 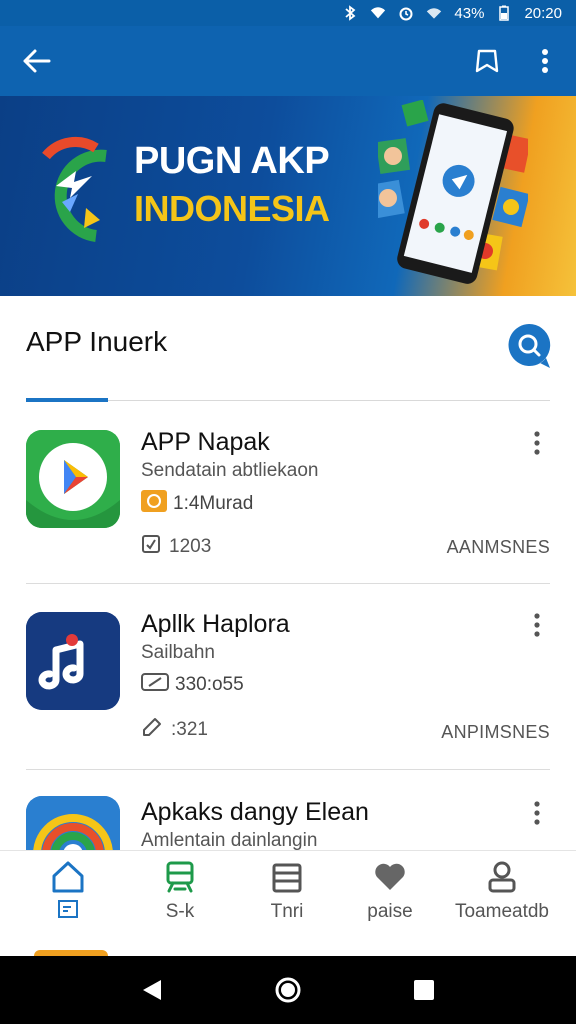 I want to click on nav-item-home, so click(x=68, y=901).